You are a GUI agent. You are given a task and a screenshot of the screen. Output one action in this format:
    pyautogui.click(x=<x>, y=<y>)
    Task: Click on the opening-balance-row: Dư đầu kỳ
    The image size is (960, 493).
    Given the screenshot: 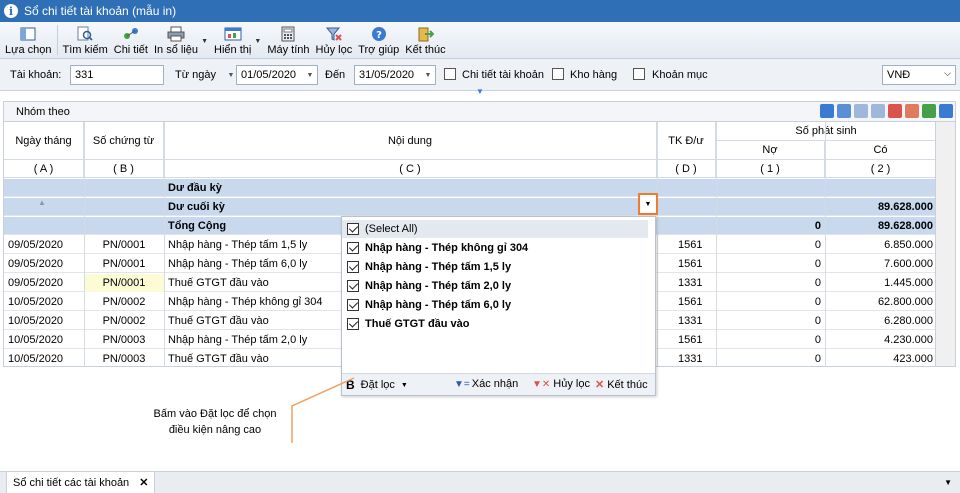 What is the action you would take?
    pyautogui.click(x=469, y=188)
    